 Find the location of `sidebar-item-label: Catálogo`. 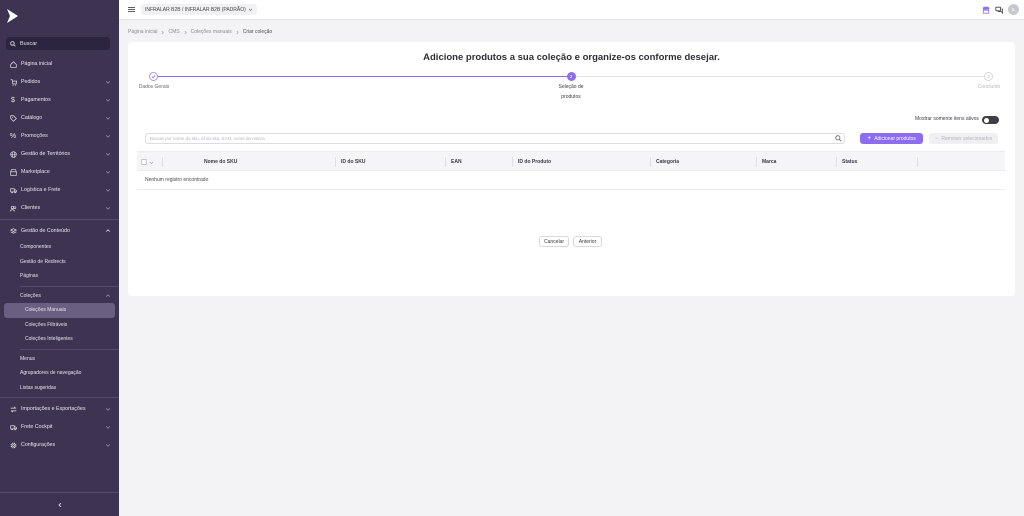

sidebar-item-label: Catálogo is located at coordinates (32, 118).